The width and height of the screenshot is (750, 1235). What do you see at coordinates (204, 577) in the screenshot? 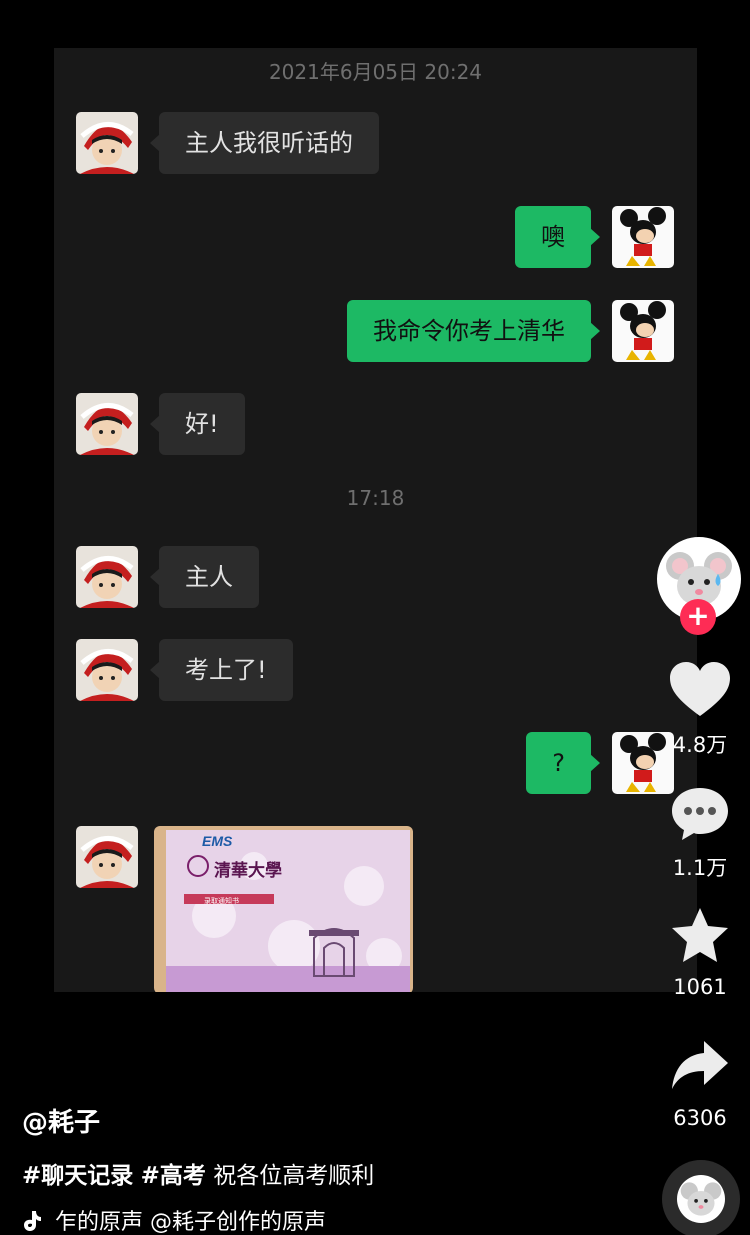
I see `message-bubble-in: 主人` at bounding box center [204, 577].